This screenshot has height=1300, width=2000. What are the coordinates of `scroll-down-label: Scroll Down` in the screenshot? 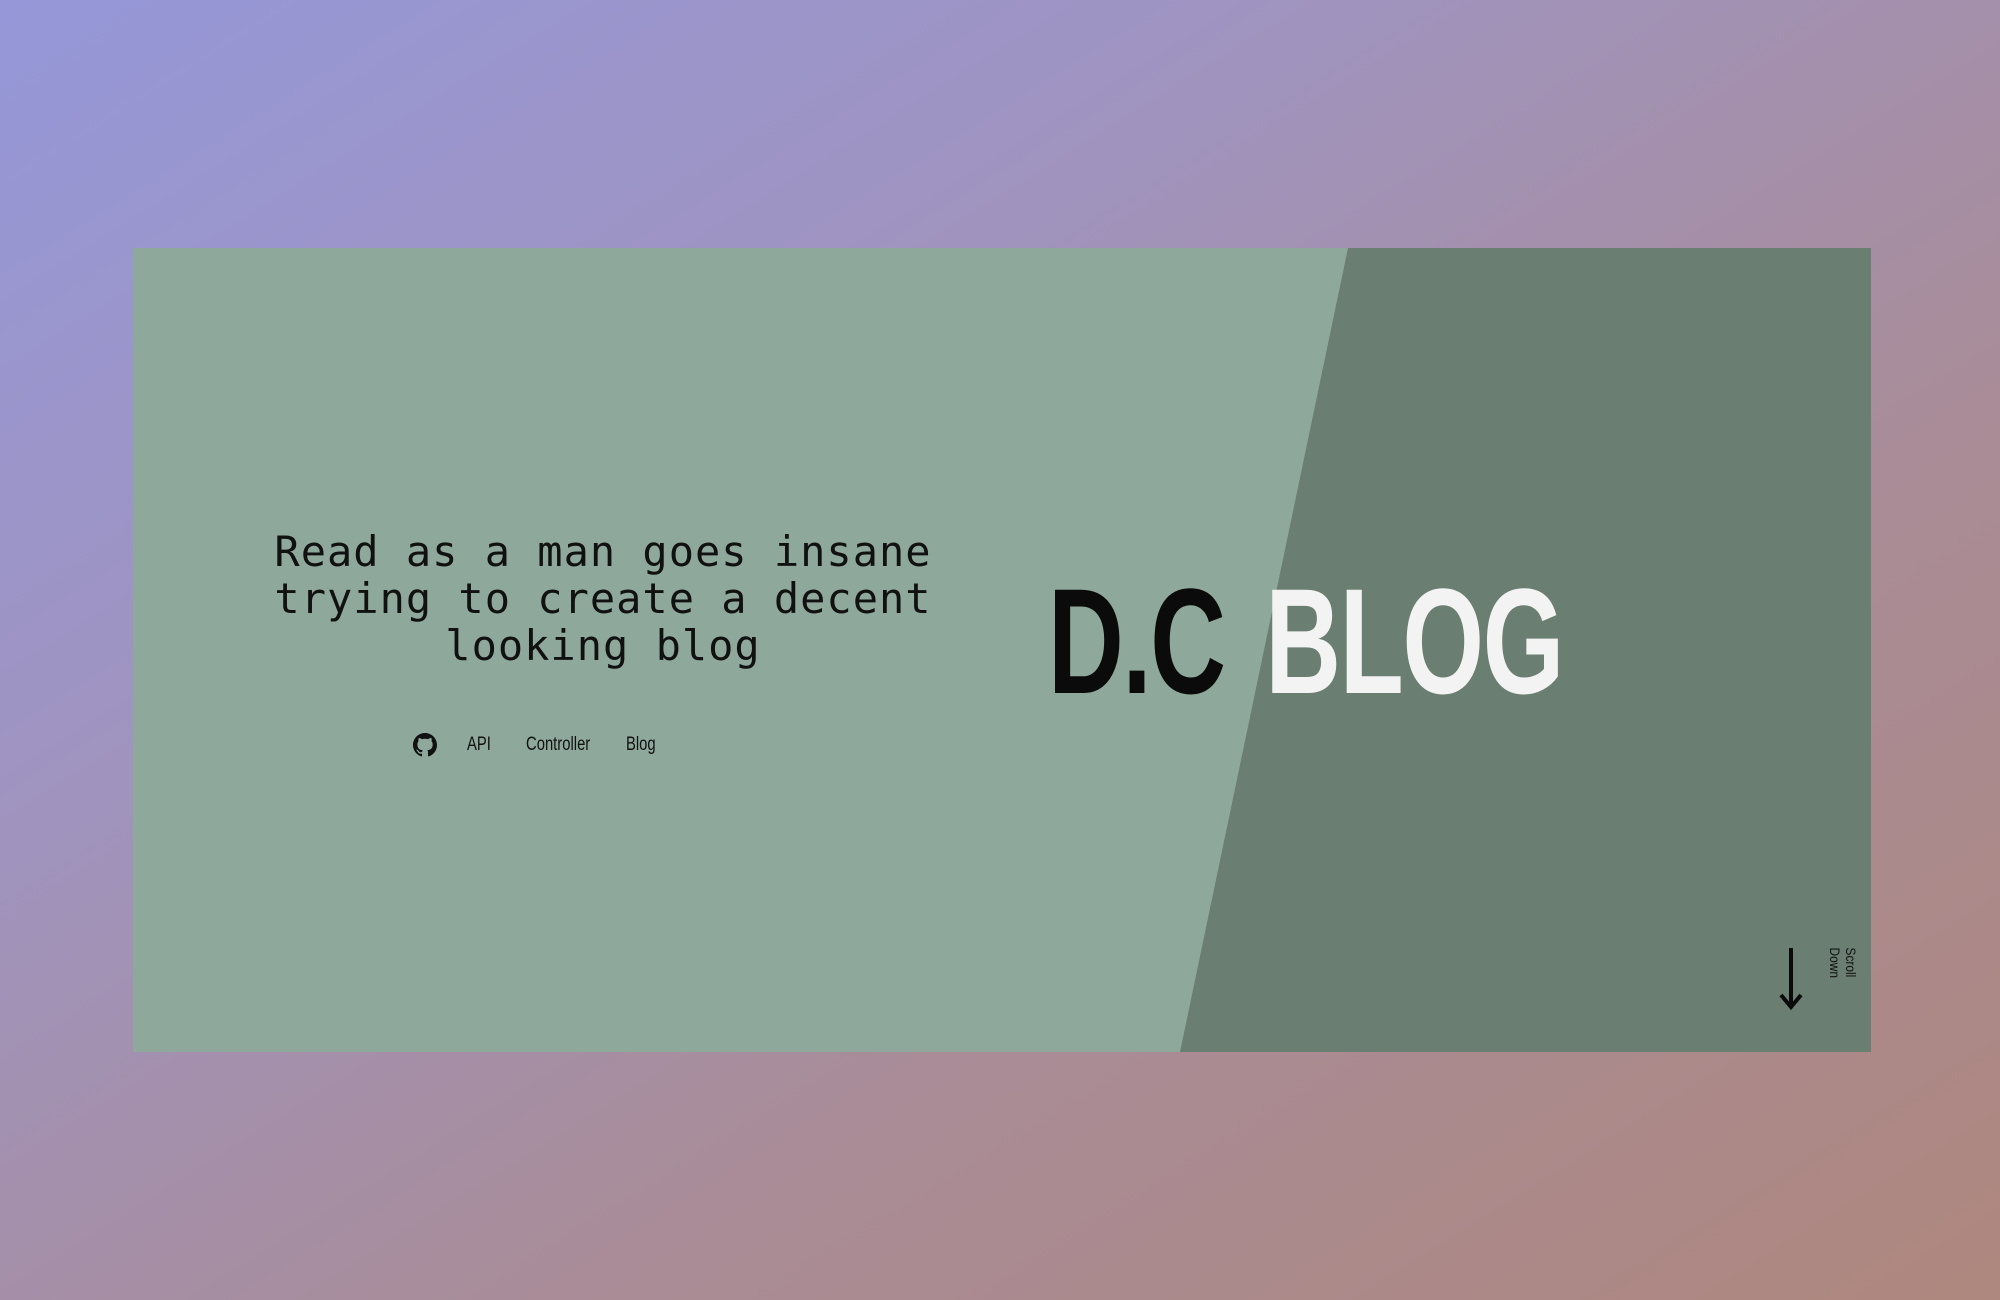 It's located at (1843, 962).